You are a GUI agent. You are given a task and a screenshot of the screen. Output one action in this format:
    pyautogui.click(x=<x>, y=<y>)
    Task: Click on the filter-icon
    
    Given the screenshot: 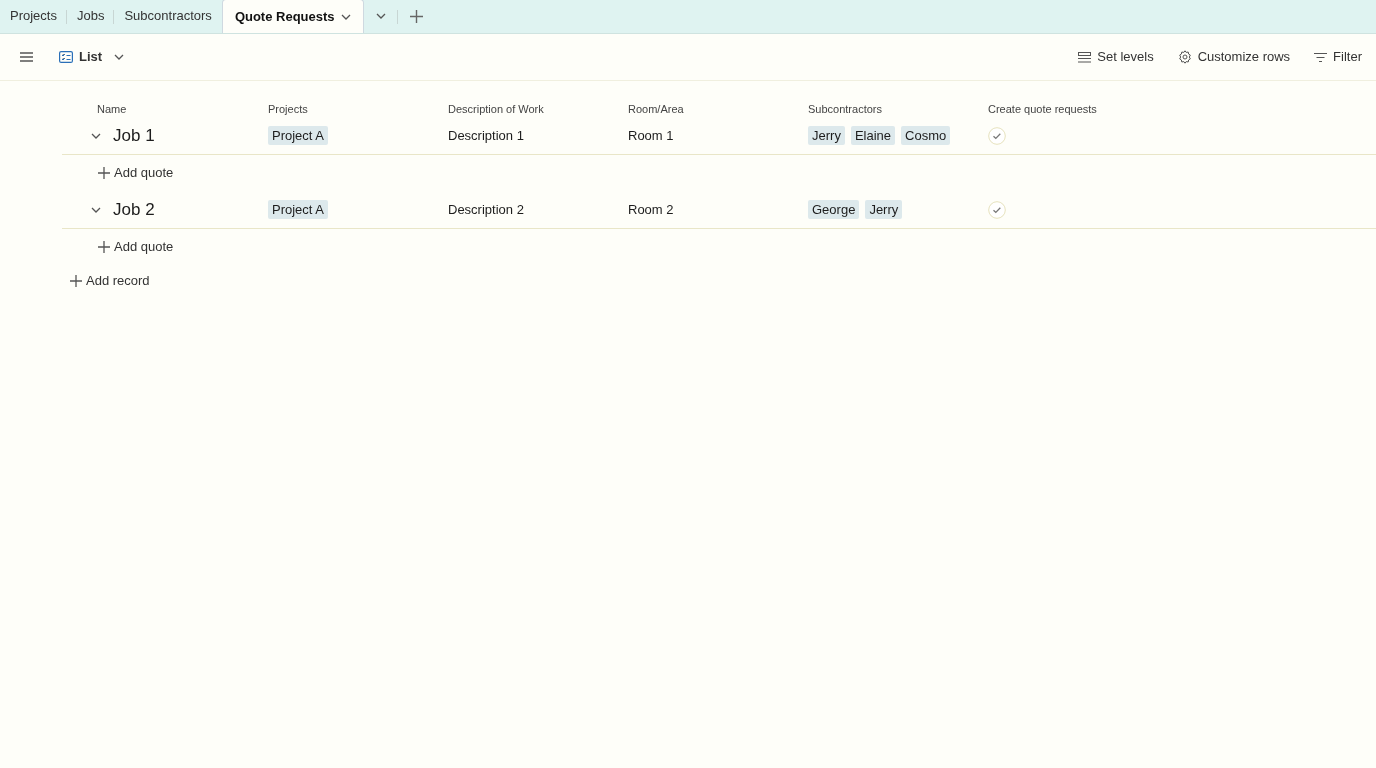 What is the action you would take?
    pyautogui.click(x=1321, y=57)
    